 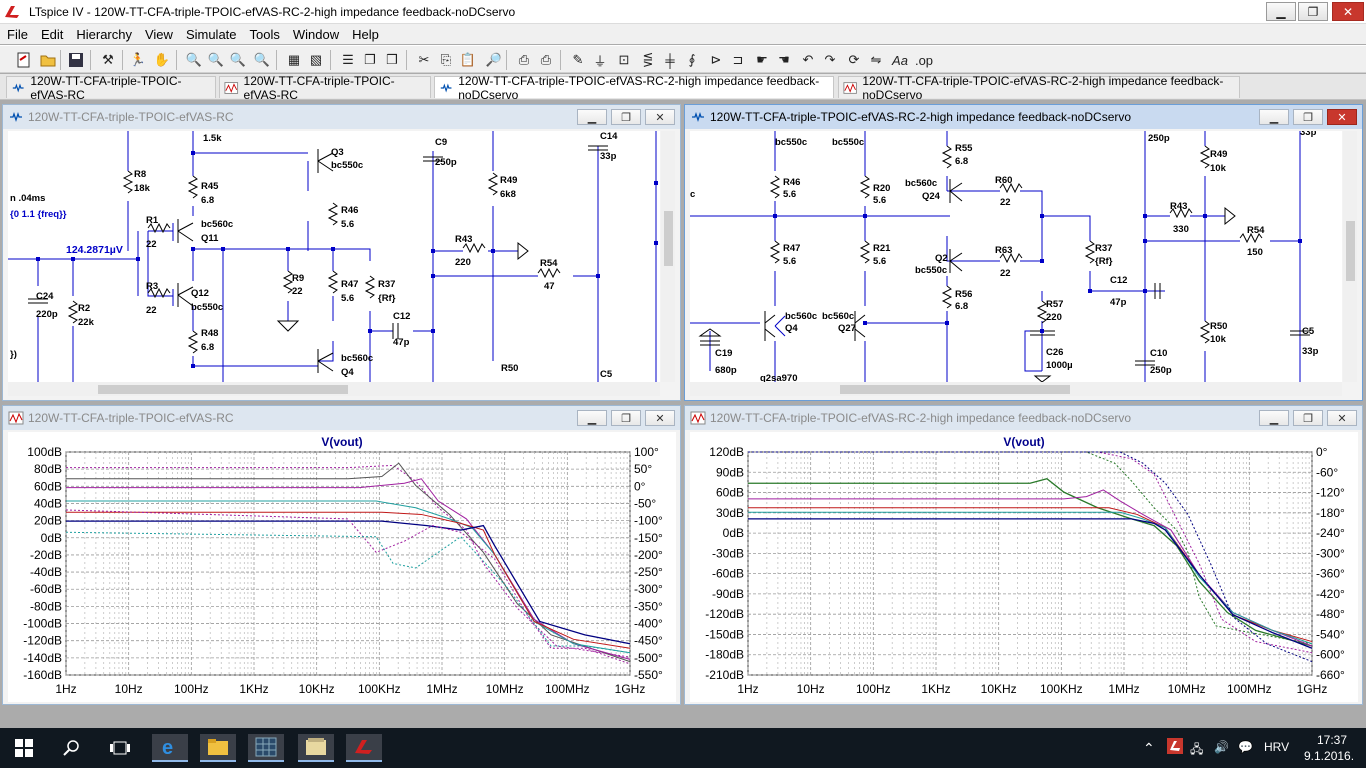 What do you see at coordinates (337, 152) in the screenshot?
I see `svg-text: Q3` at bounding box center [337, 152].